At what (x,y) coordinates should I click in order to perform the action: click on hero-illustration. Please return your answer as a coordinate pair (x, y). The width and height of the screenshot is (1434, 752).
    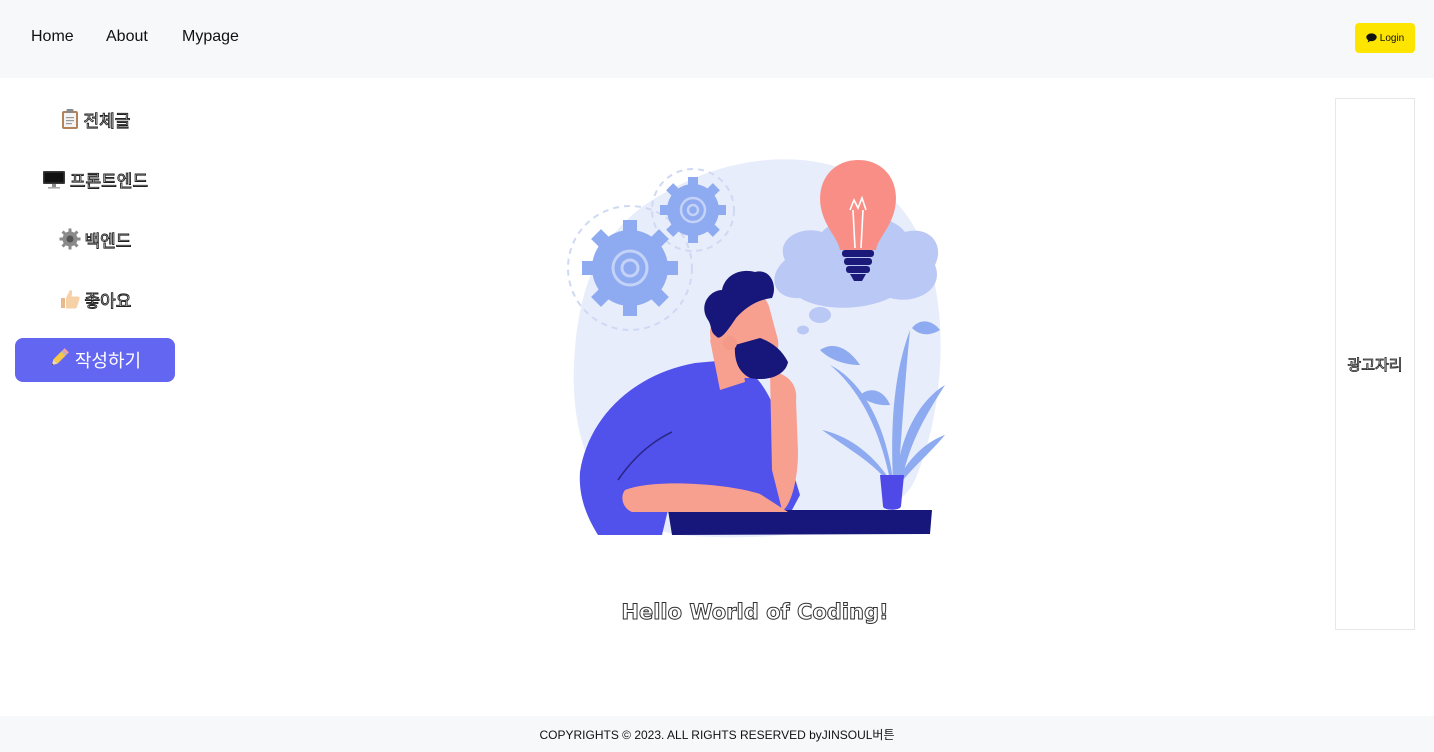
    Looking at the image, I should click on (755, 347).